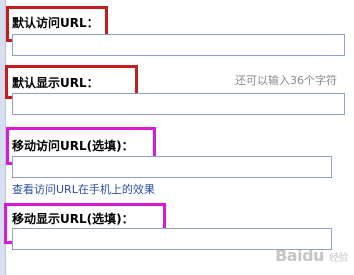 This screenshot has height=275, width=354. What do you see at coordinates (339, 258) in the screenshot?
I see `watermark-sub: 经验` at bounding box center [339, 258].